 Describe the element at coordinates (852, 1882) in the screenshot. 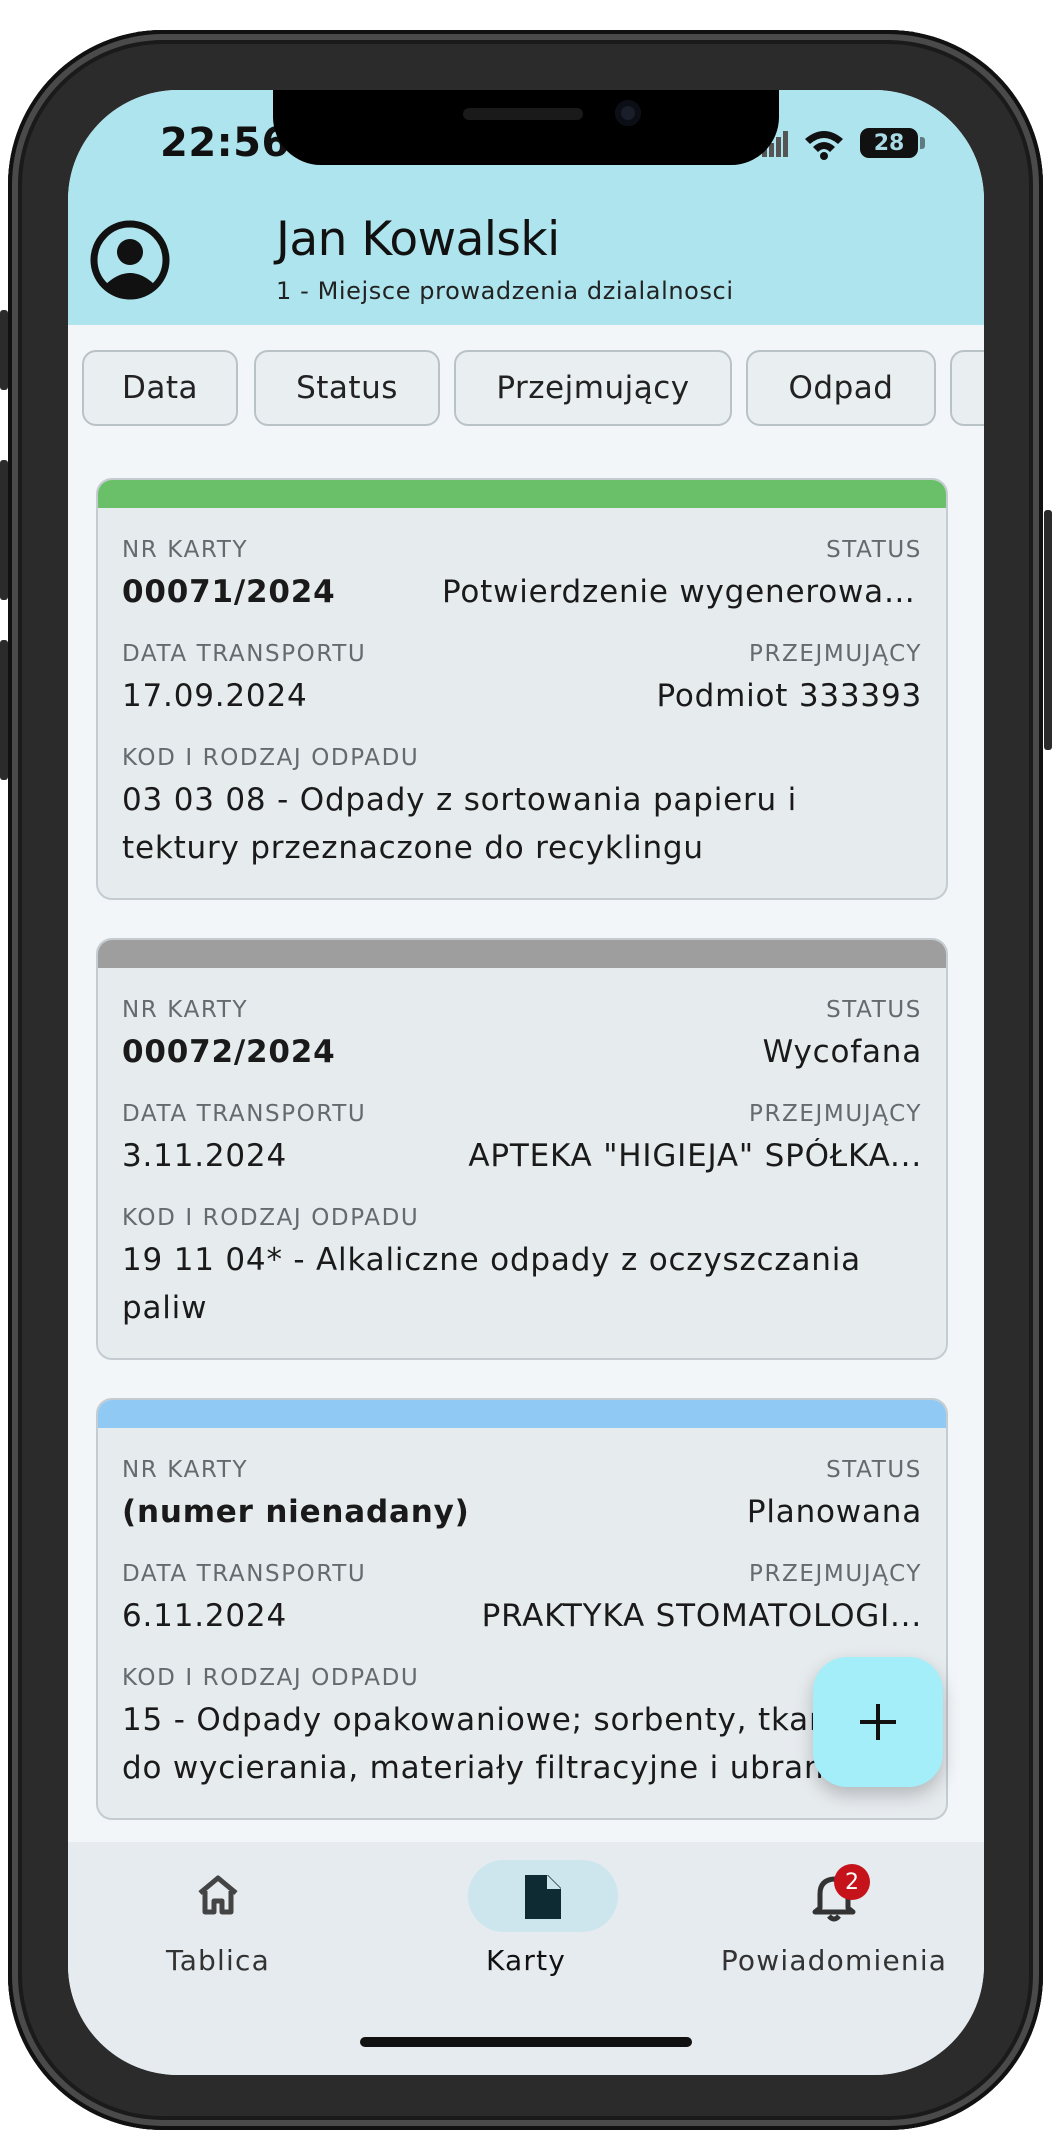

I see `notification-badge: 2` at that location.